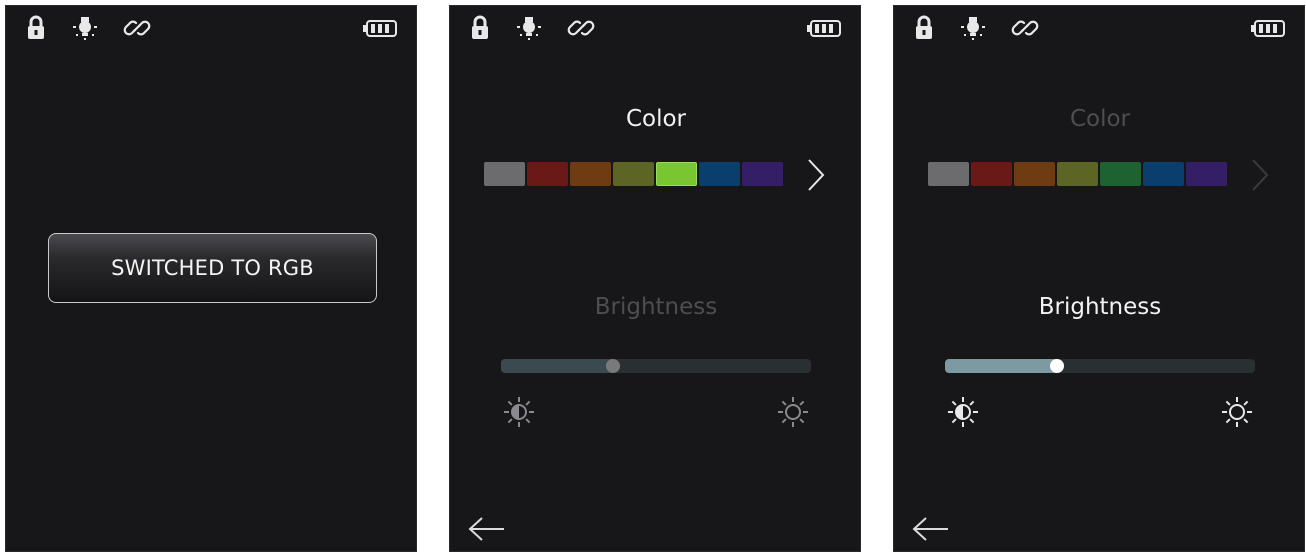 The width and height of the screenshot is (1306, 552). I want to click on switched-to-rgb-button: SWITCHED TO RGB, so click(212, 268).